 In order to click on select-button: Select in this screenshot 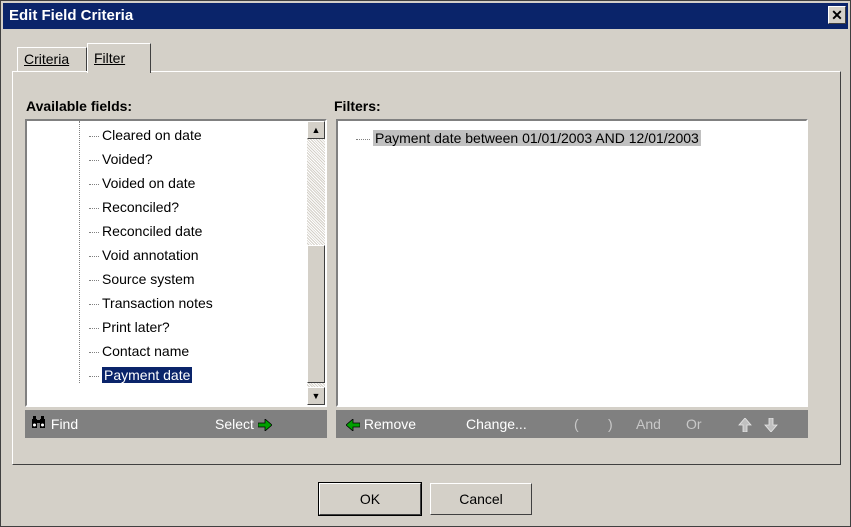, I will do `click(244, 424)`.